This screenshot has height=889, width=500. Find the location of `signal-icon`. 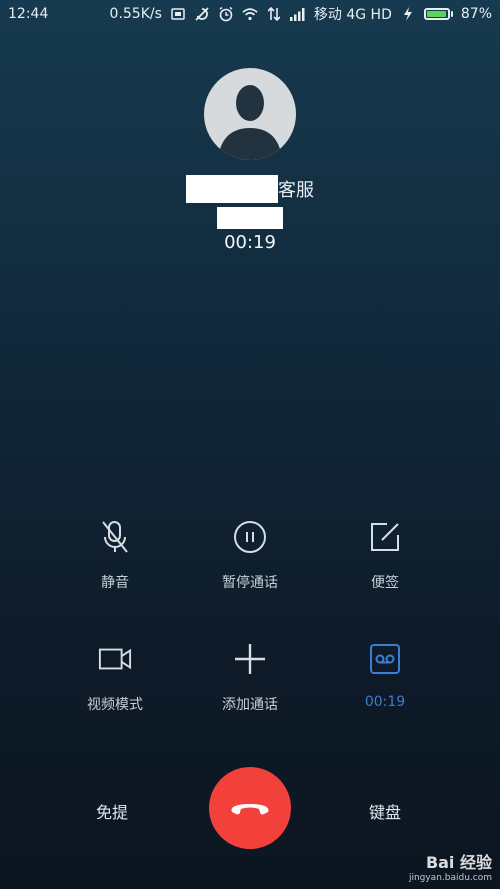

signal-icon is located at coordinates (297, 14).